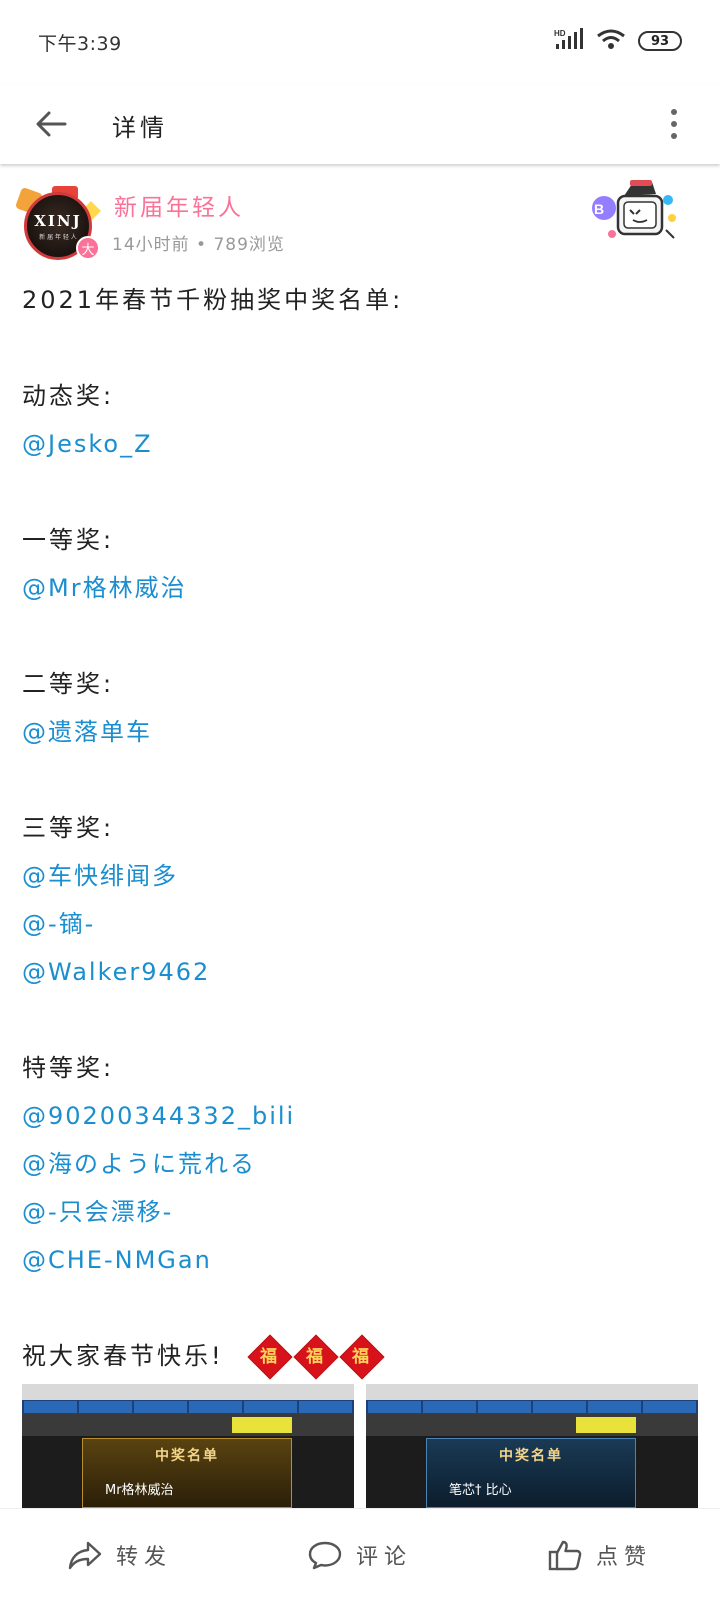 This screenshot has height=1600, width=720. I want to click on thumbnail-winner-name: 笔芯† 比心, so click(480, 1490).